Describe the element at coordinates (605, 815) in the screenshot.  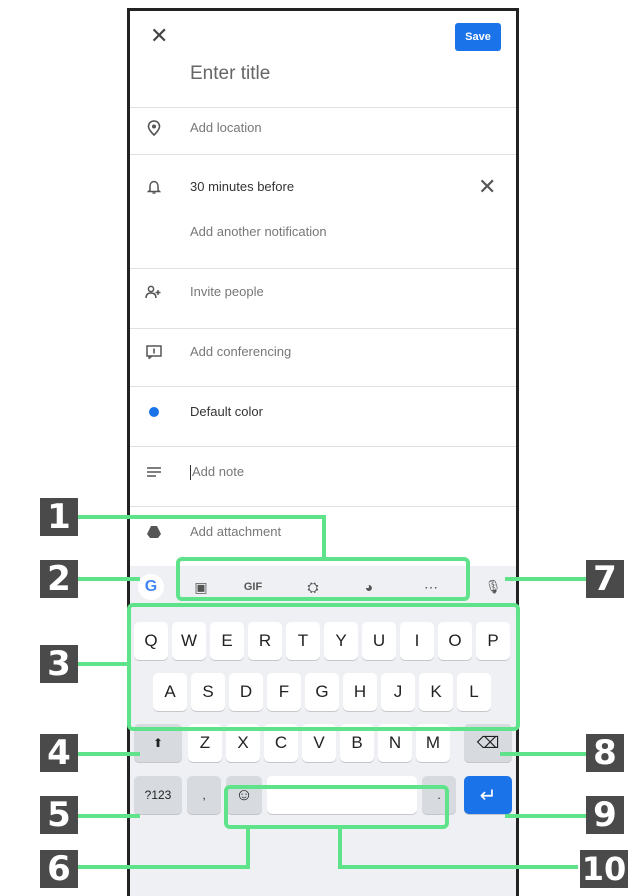
I see `callout-badge-9: 9` at that location.